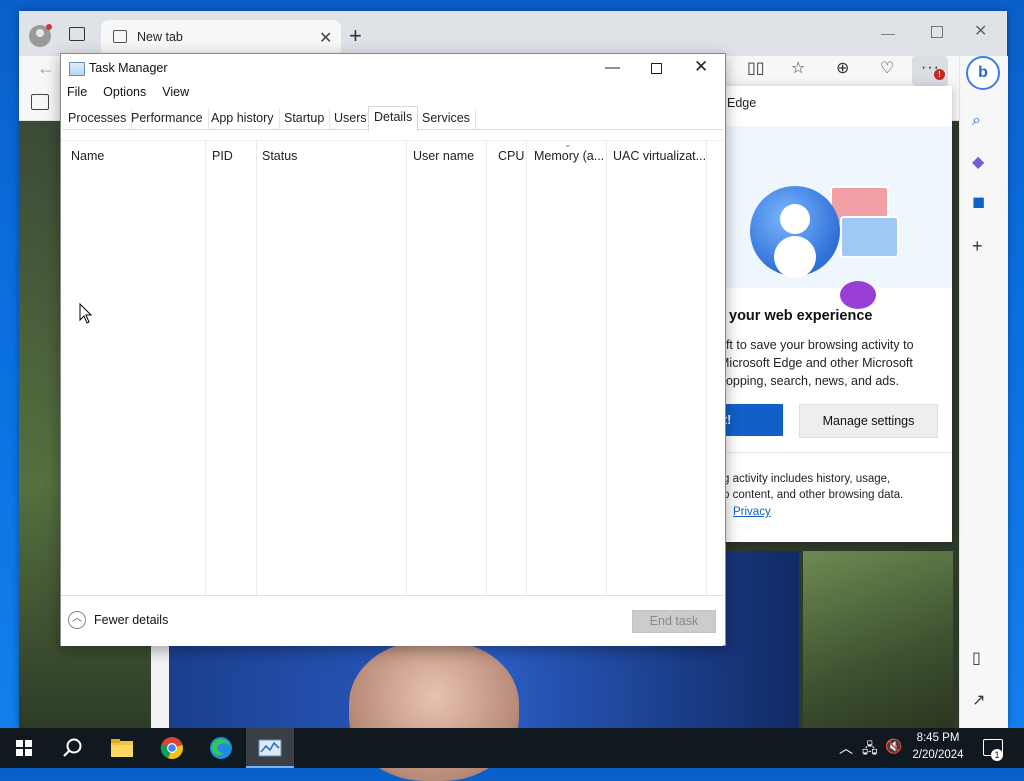  I want to click on flyout-title: your web experience, so click(801, 316).